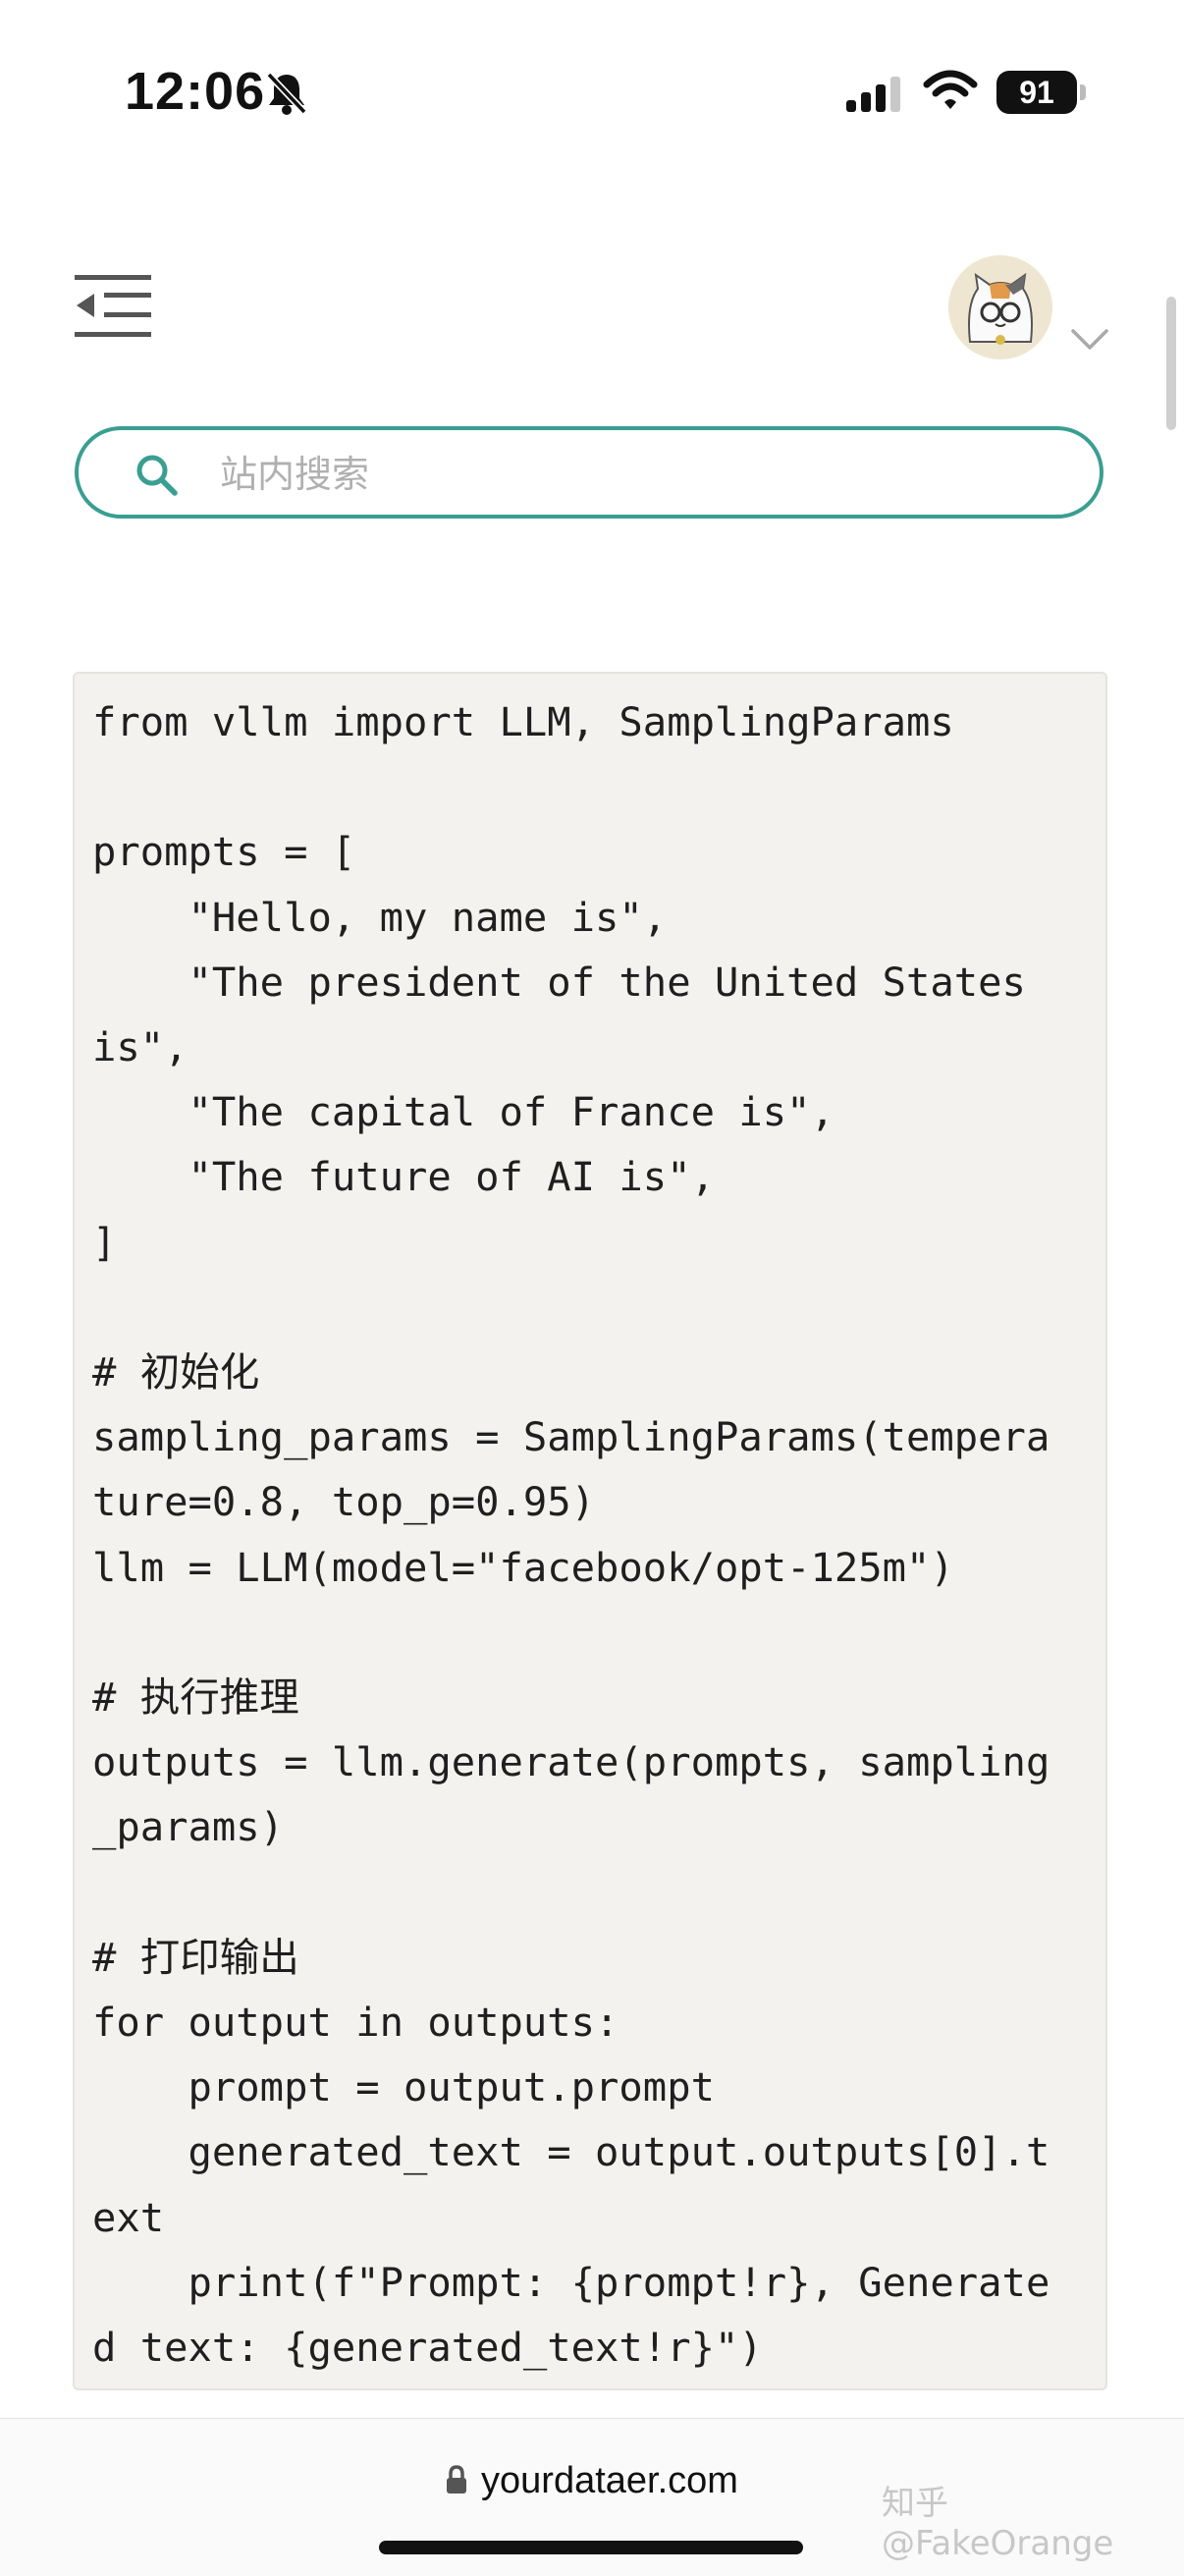  I want to click on code-line: "The capital of France is",, so click(463, 1112).